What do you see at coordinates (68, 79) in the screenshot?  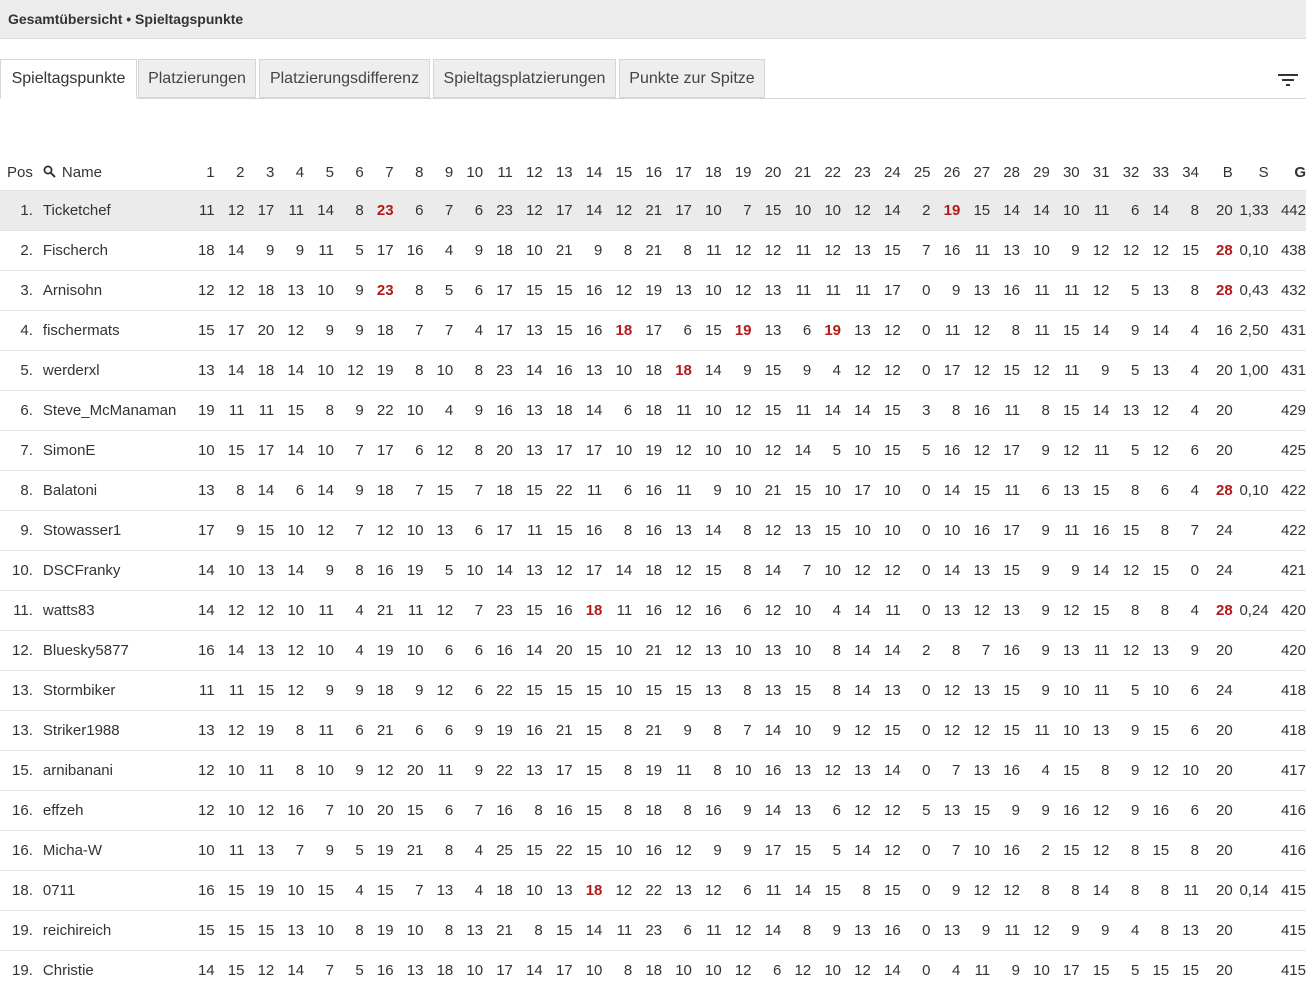 I see `tab-spieltagspunkte: Spieltagspunkte` at bounding box center [68, 79].